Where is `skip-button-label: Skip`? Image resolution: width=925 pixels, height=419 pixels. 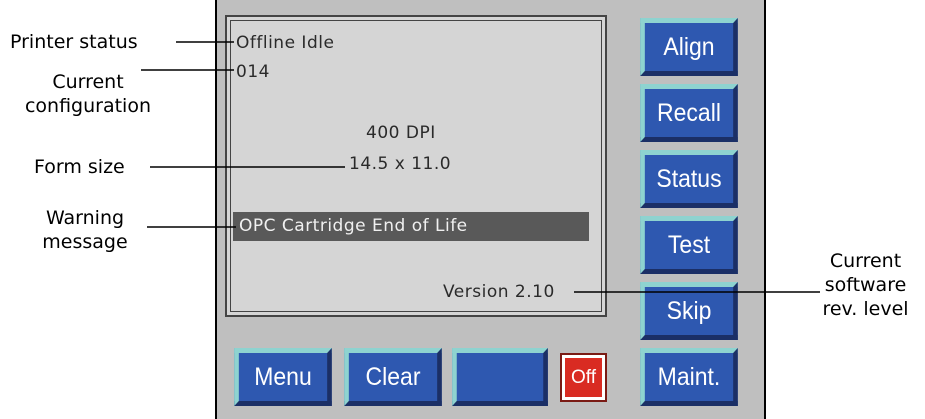 skip-button-label: Skip is located at coordinates (689, 310).